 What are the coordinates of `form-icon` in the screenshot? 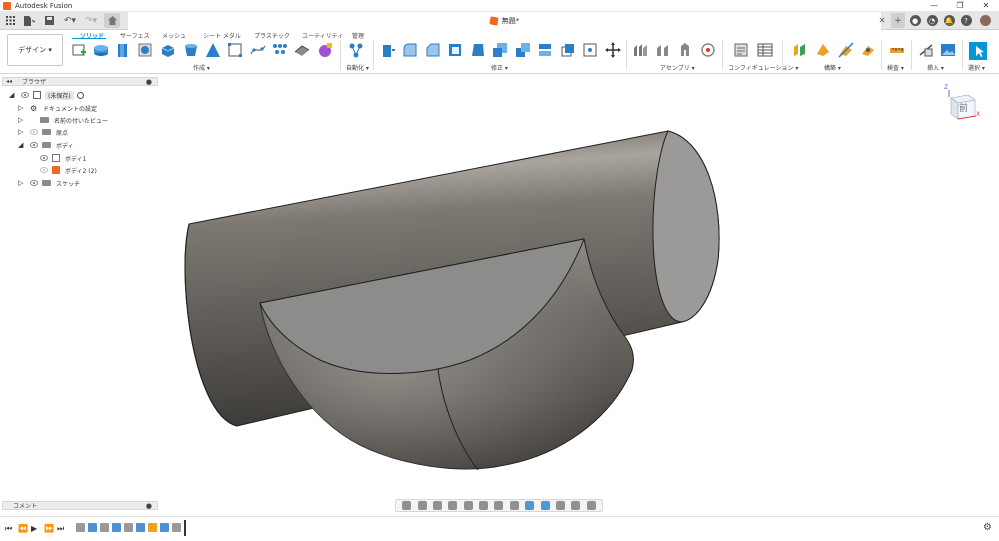 It's located at (325, 50).